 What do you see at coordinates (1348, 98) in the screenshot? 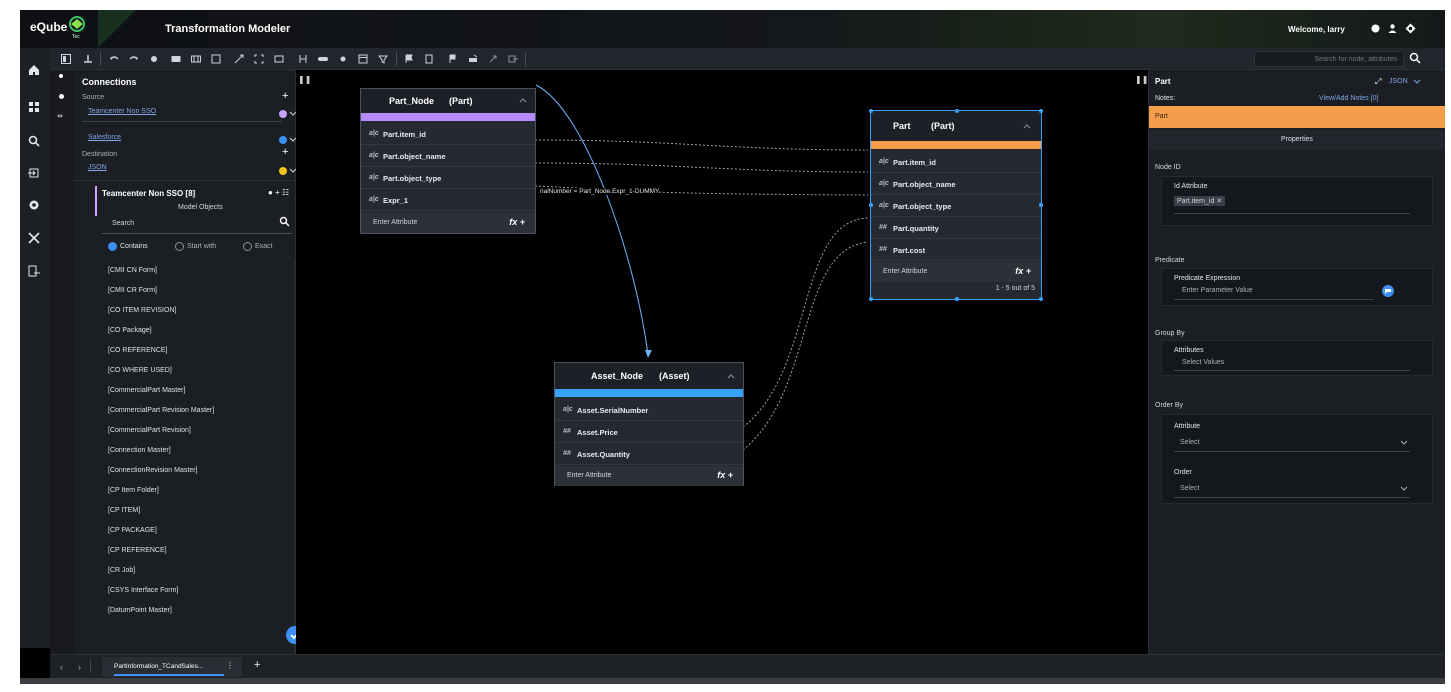
I see `view-add-notes-link: View/Add Notes [0]` at bounding box center [1348, 98].